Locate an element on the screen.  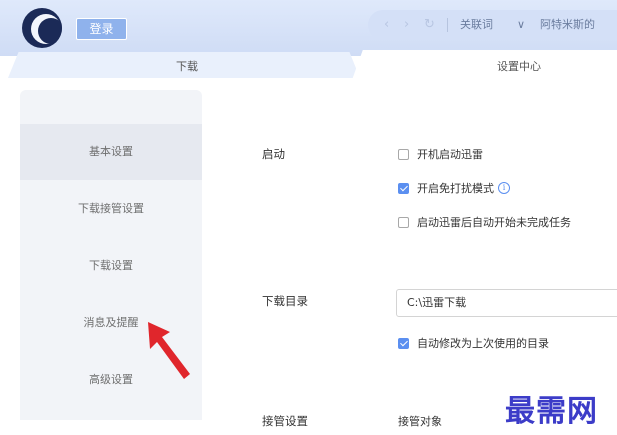
app-logo is located at coordinates (42, 28).